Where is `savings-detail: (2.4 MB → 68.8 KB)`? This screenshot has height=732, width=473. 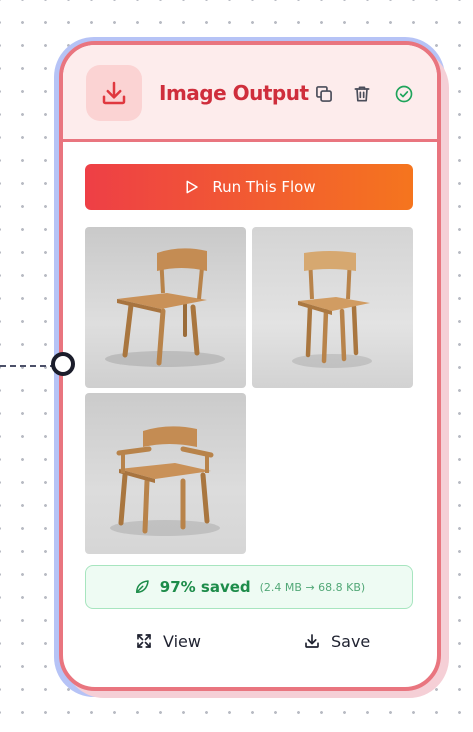
savings-detail: (2.4 MB → 68.8 KB) is located at coordinates (312, 587).